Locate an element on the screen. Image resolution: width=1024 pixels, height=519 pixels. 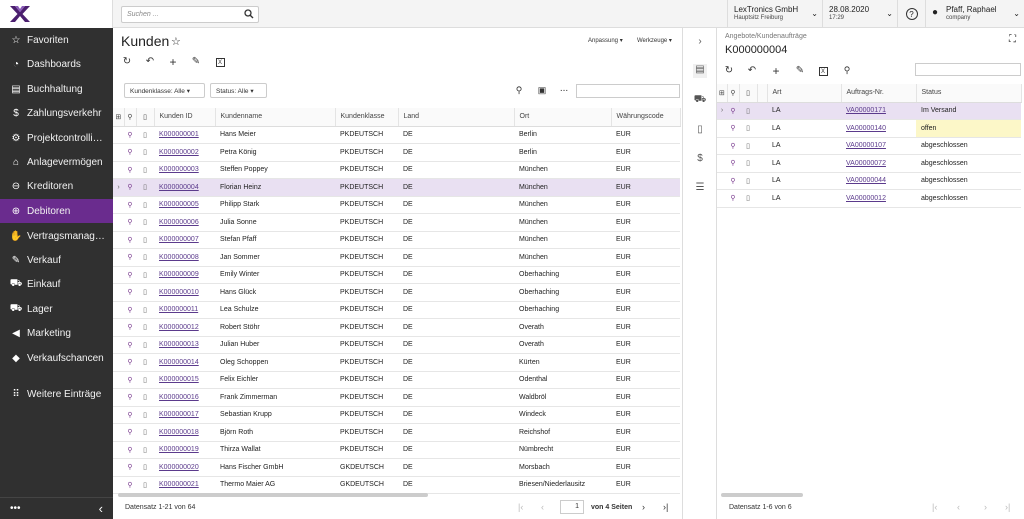
cell-kunden-id: K000000002 is located at coordinates (184, 152).